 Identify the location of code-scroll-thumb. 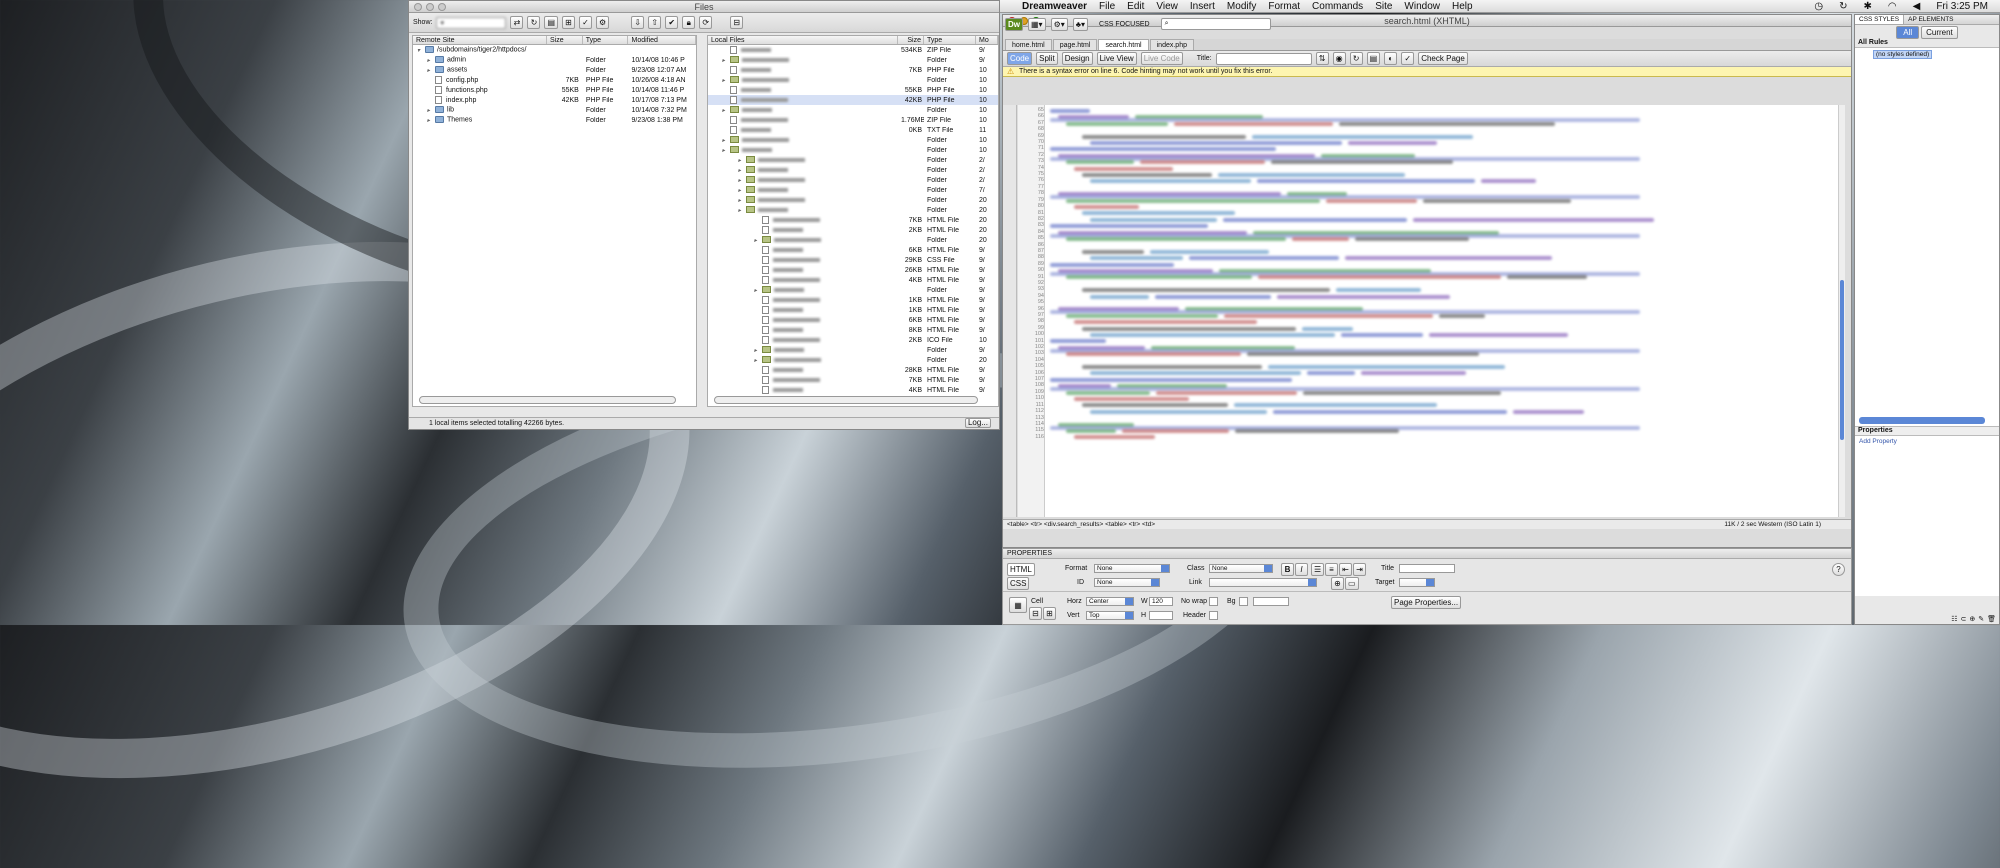
(1842, 360).